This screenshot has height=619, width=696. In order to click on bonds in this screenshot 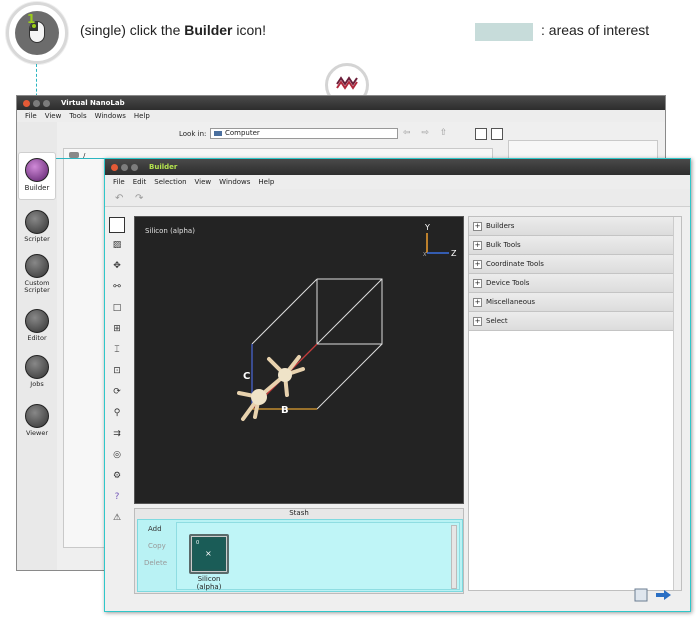, I will do `click(271, 388)`.